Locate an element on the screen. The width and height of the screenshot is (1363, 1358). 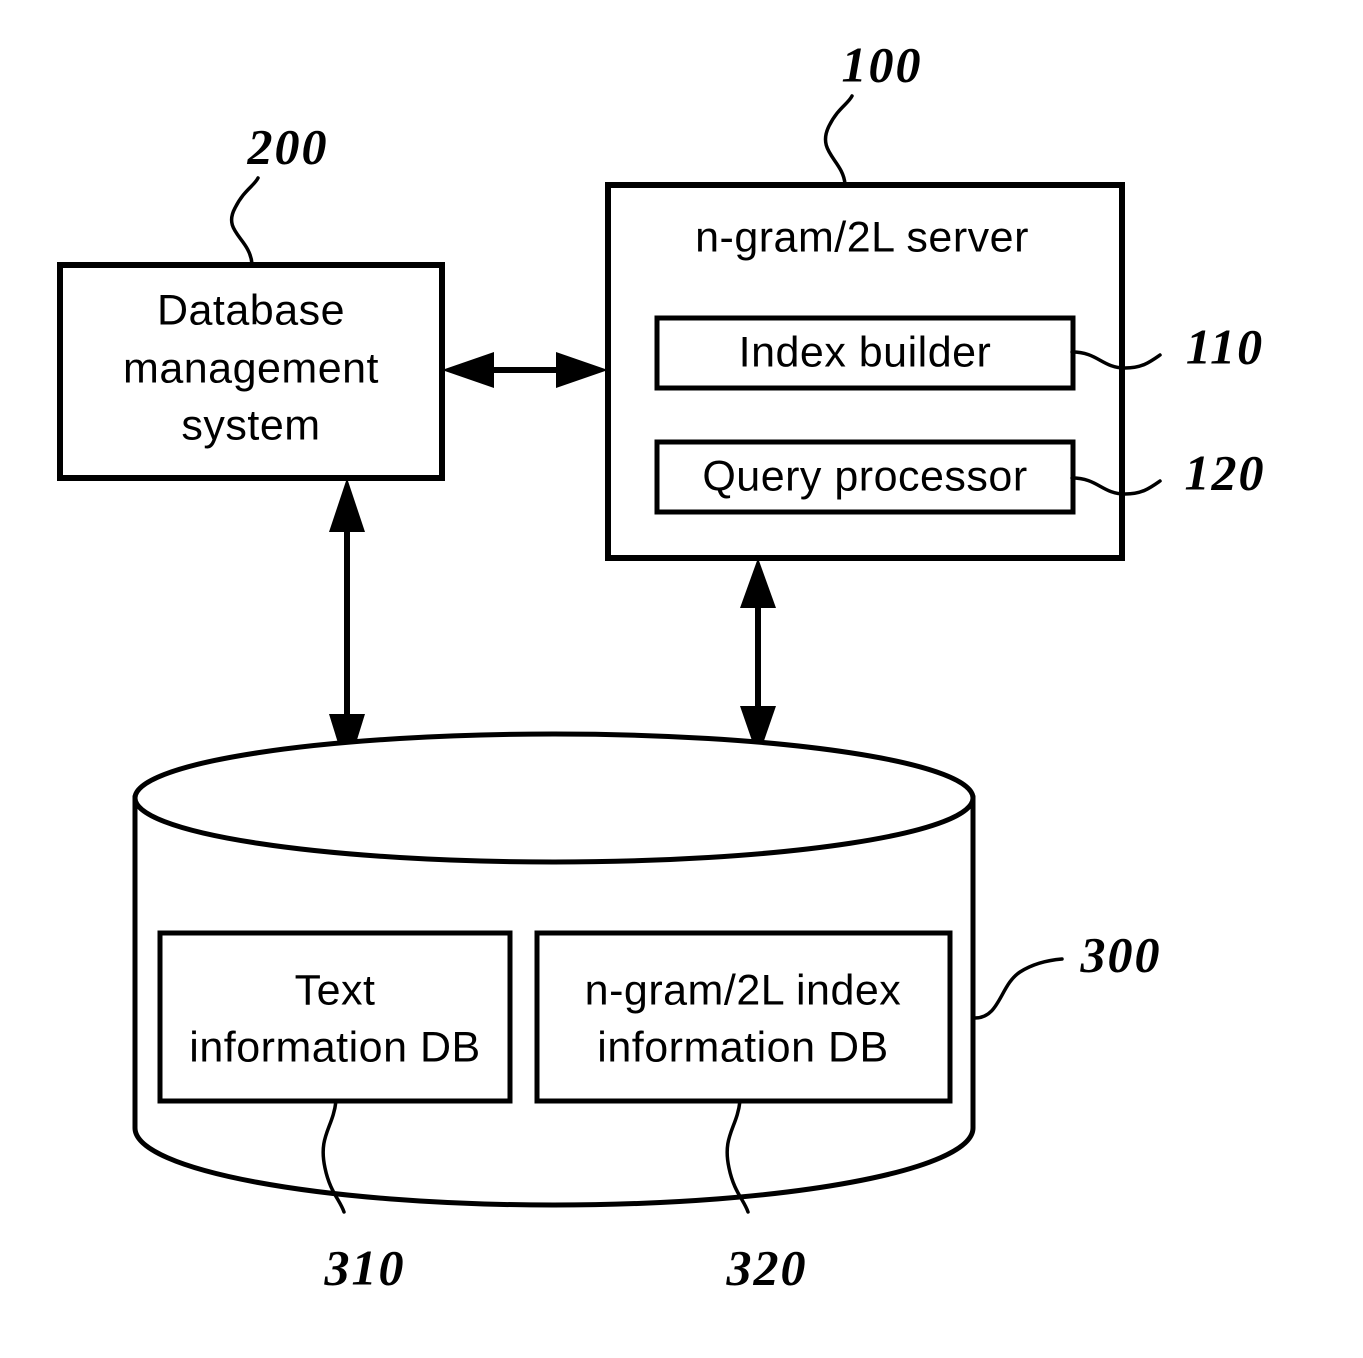
index-builder-label: Index builder is located at coordinates (865, 352).